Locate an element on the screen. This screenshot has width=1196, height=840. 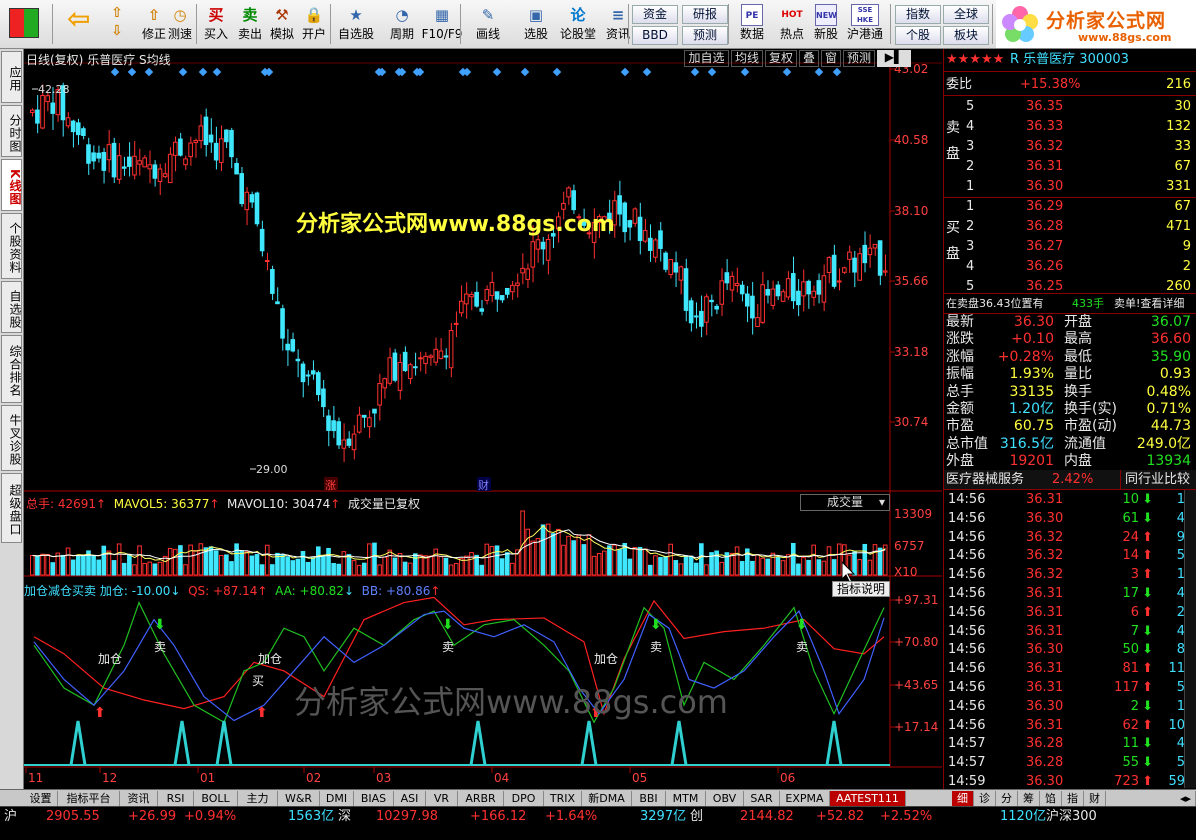
bid-level: 4 is located at coordinates (970, 266).